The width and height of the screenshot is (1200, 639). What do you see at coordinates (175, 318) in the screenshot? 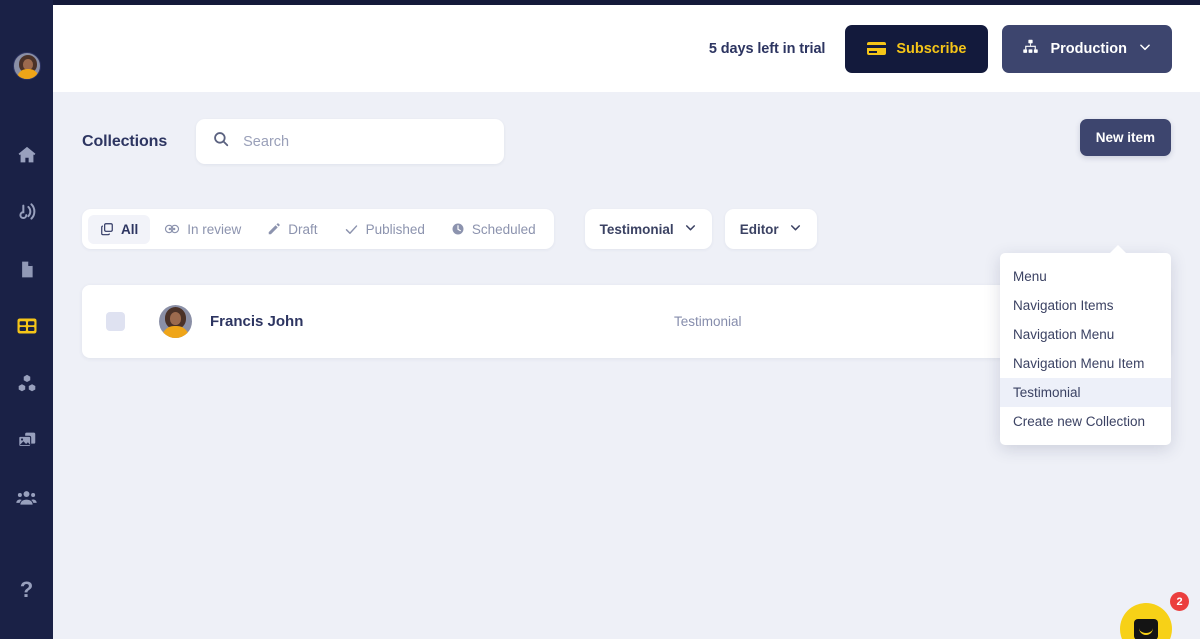
I see `avatar-face` at bounding box center [175, 318].